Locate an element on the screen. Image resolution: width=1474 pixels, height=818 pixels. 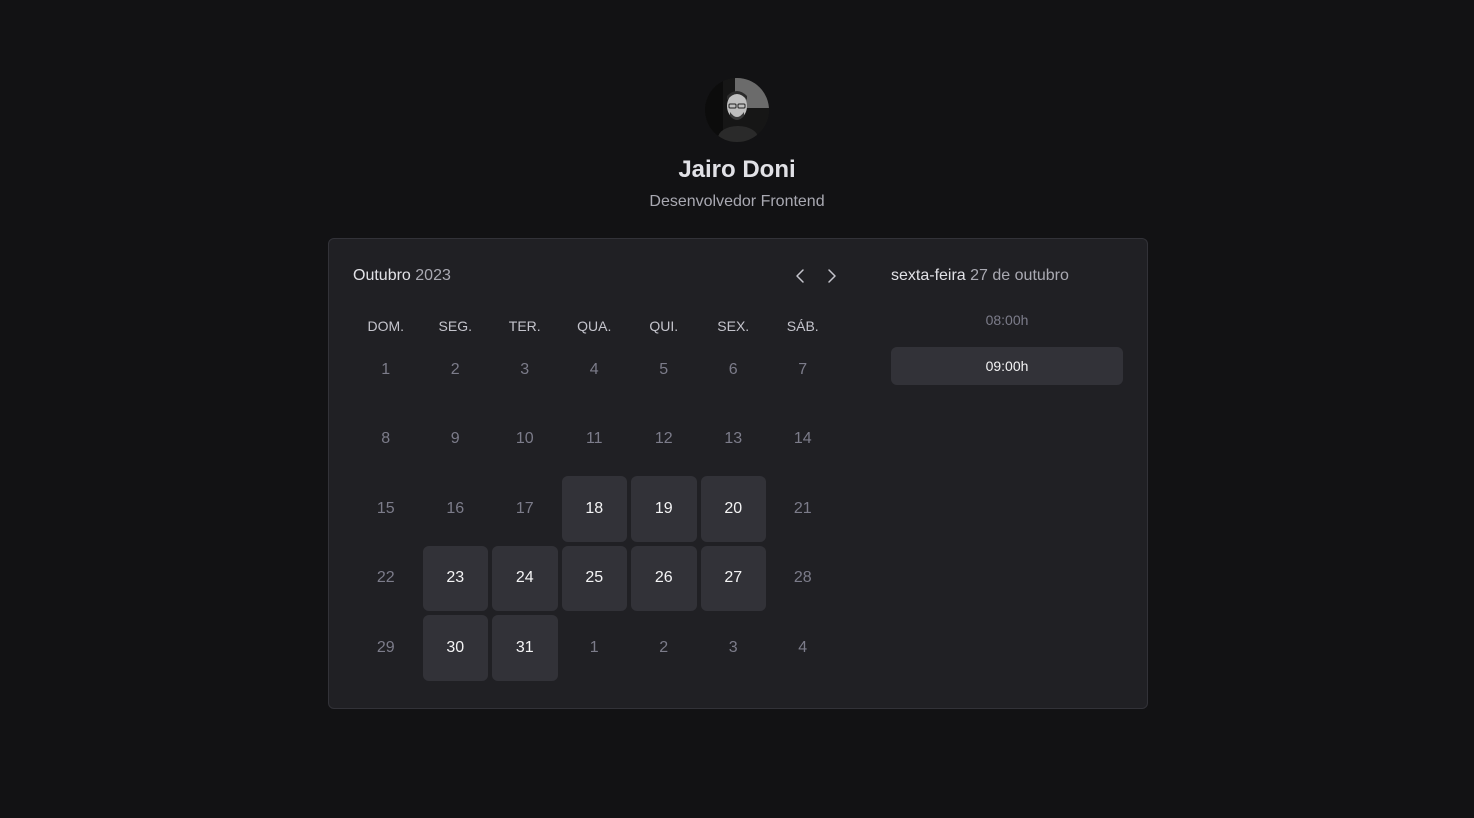
previous-month-button is located at coordinates (801, 276).